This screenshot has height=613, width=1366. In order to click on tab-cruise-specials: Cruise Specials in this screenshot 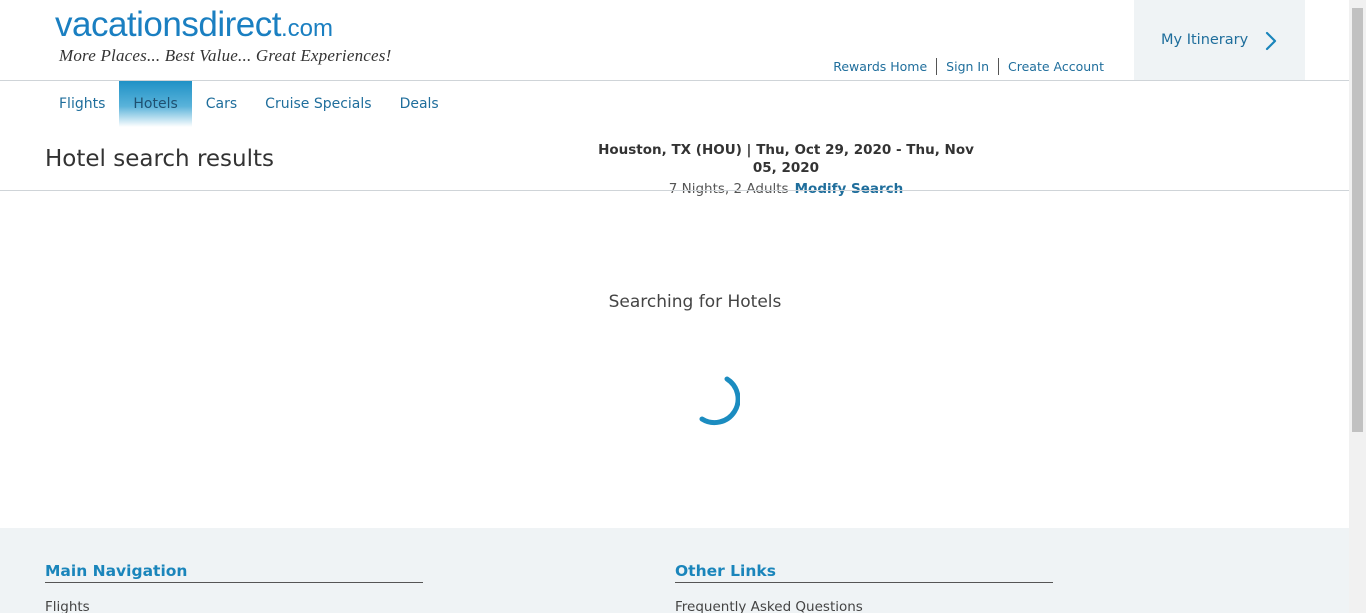, I will do `click(318, 104)`.